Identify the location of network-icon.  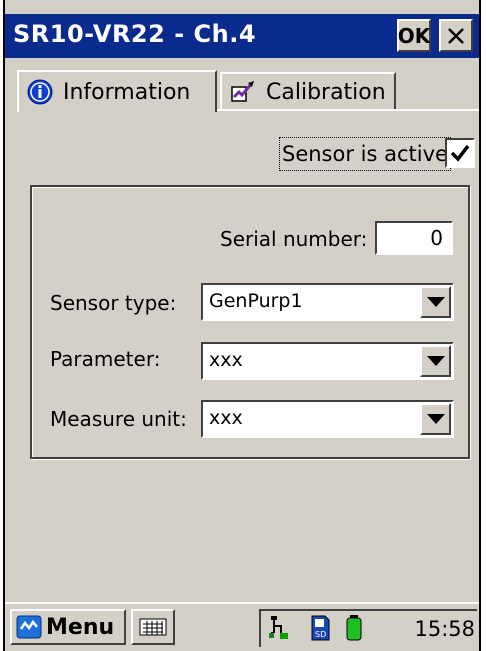
(281, 628).